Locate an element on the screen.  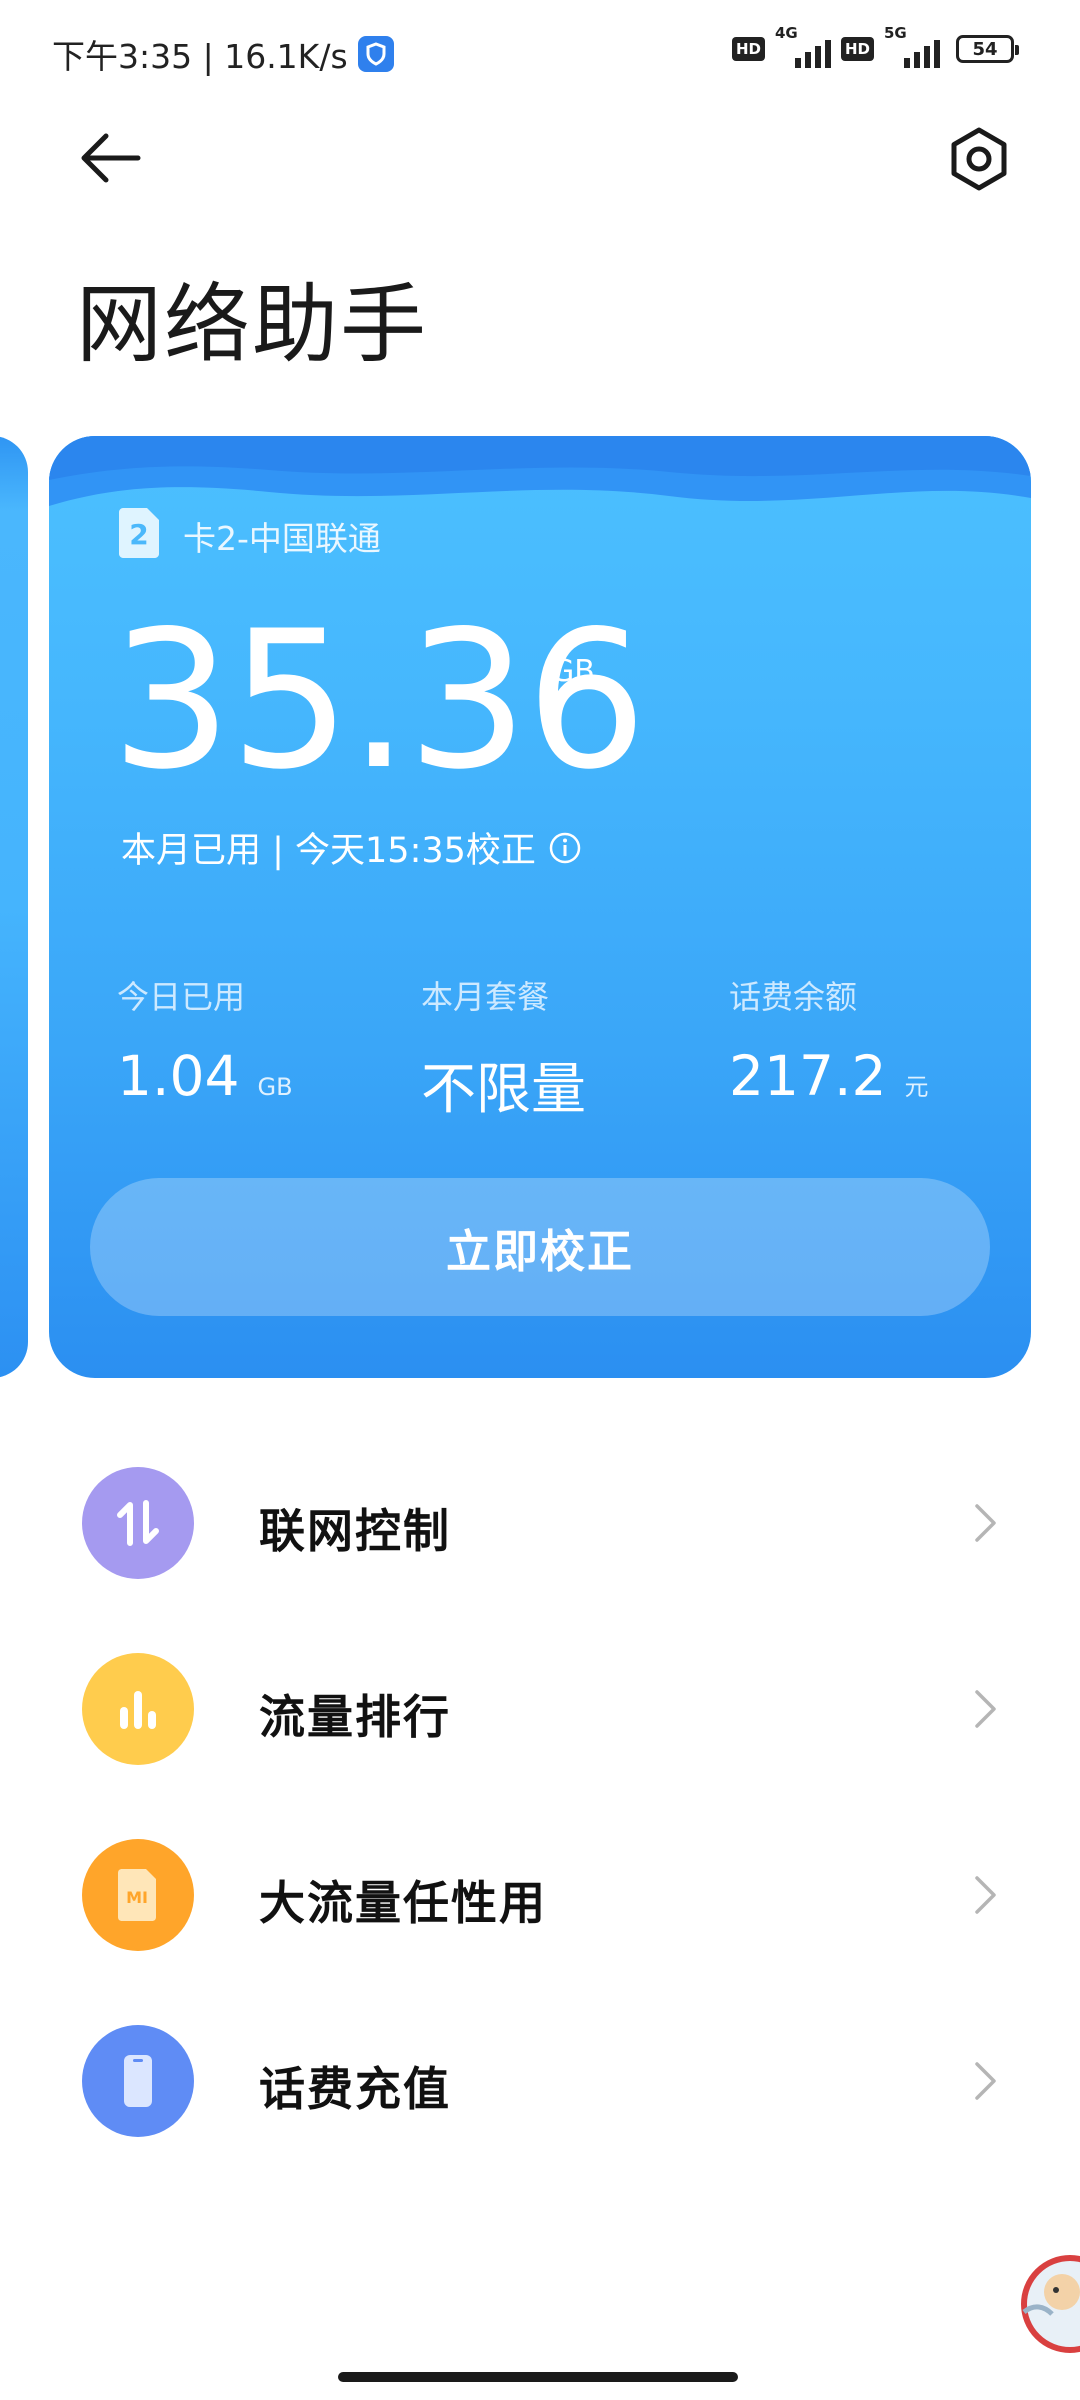
battery-icon: 54 is located at coordinates (987, 49).